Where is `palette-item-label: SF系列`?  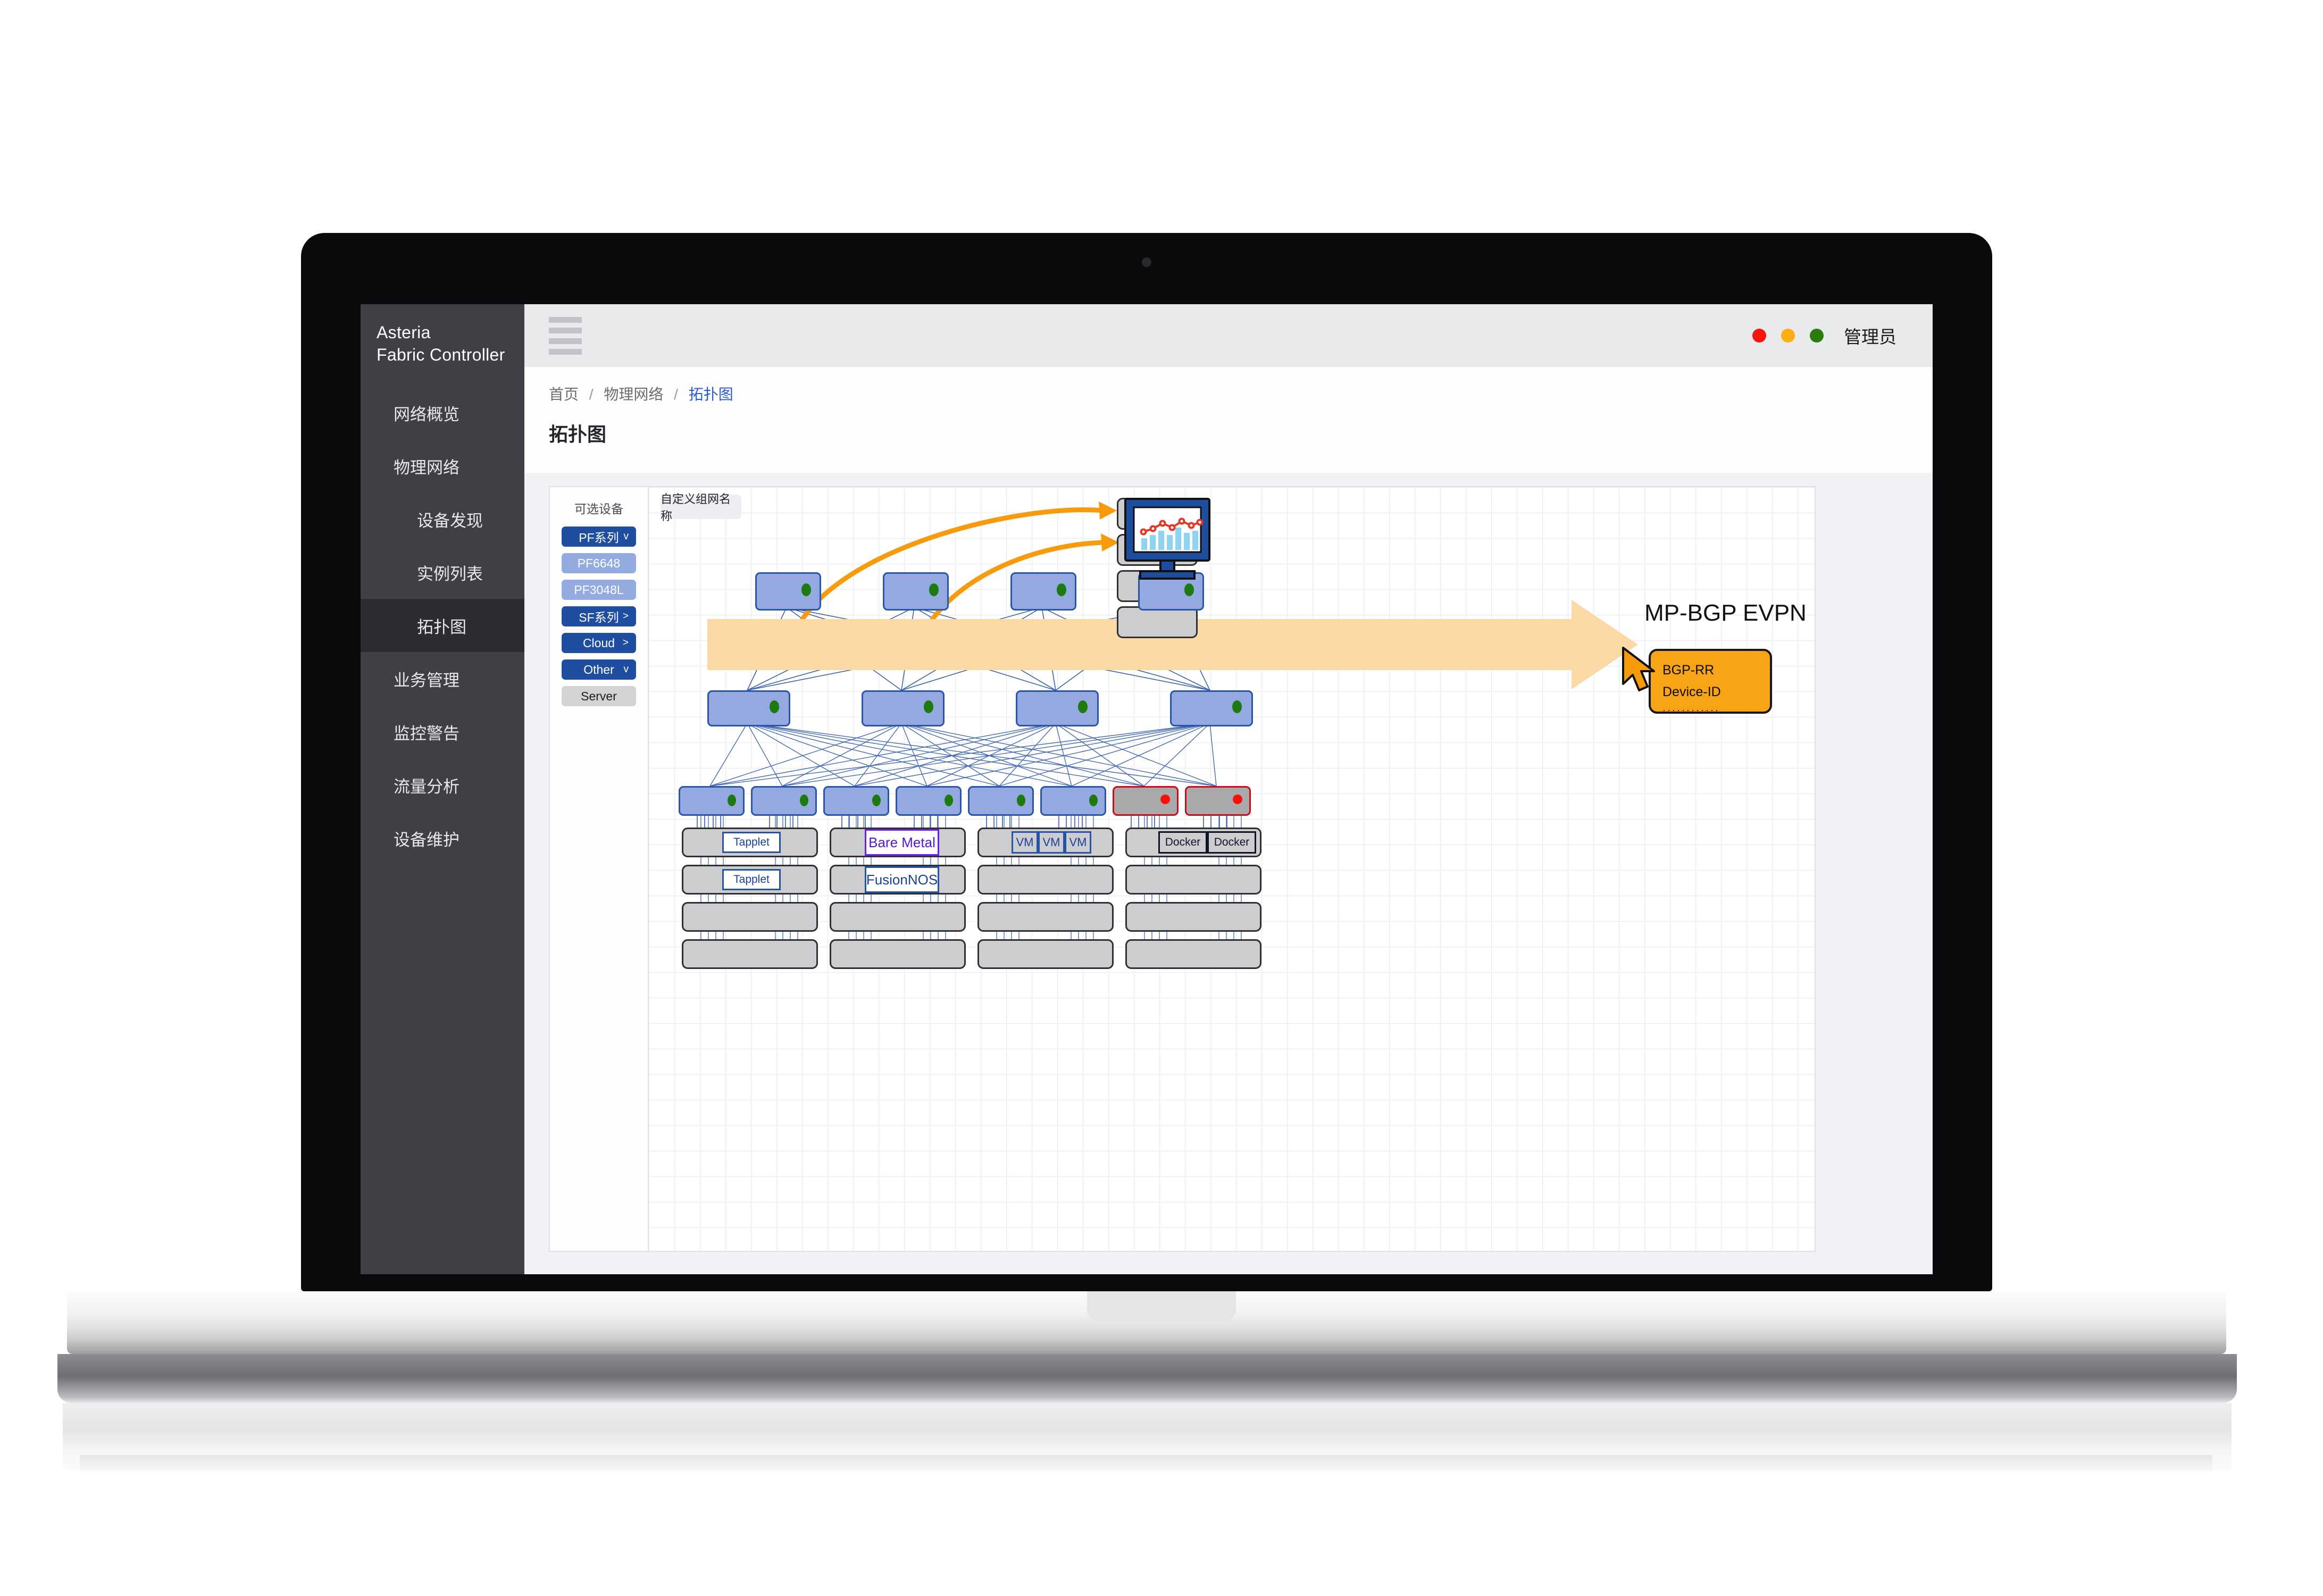
palette-item-label: SF系列 is located at coordinates (599, 618).